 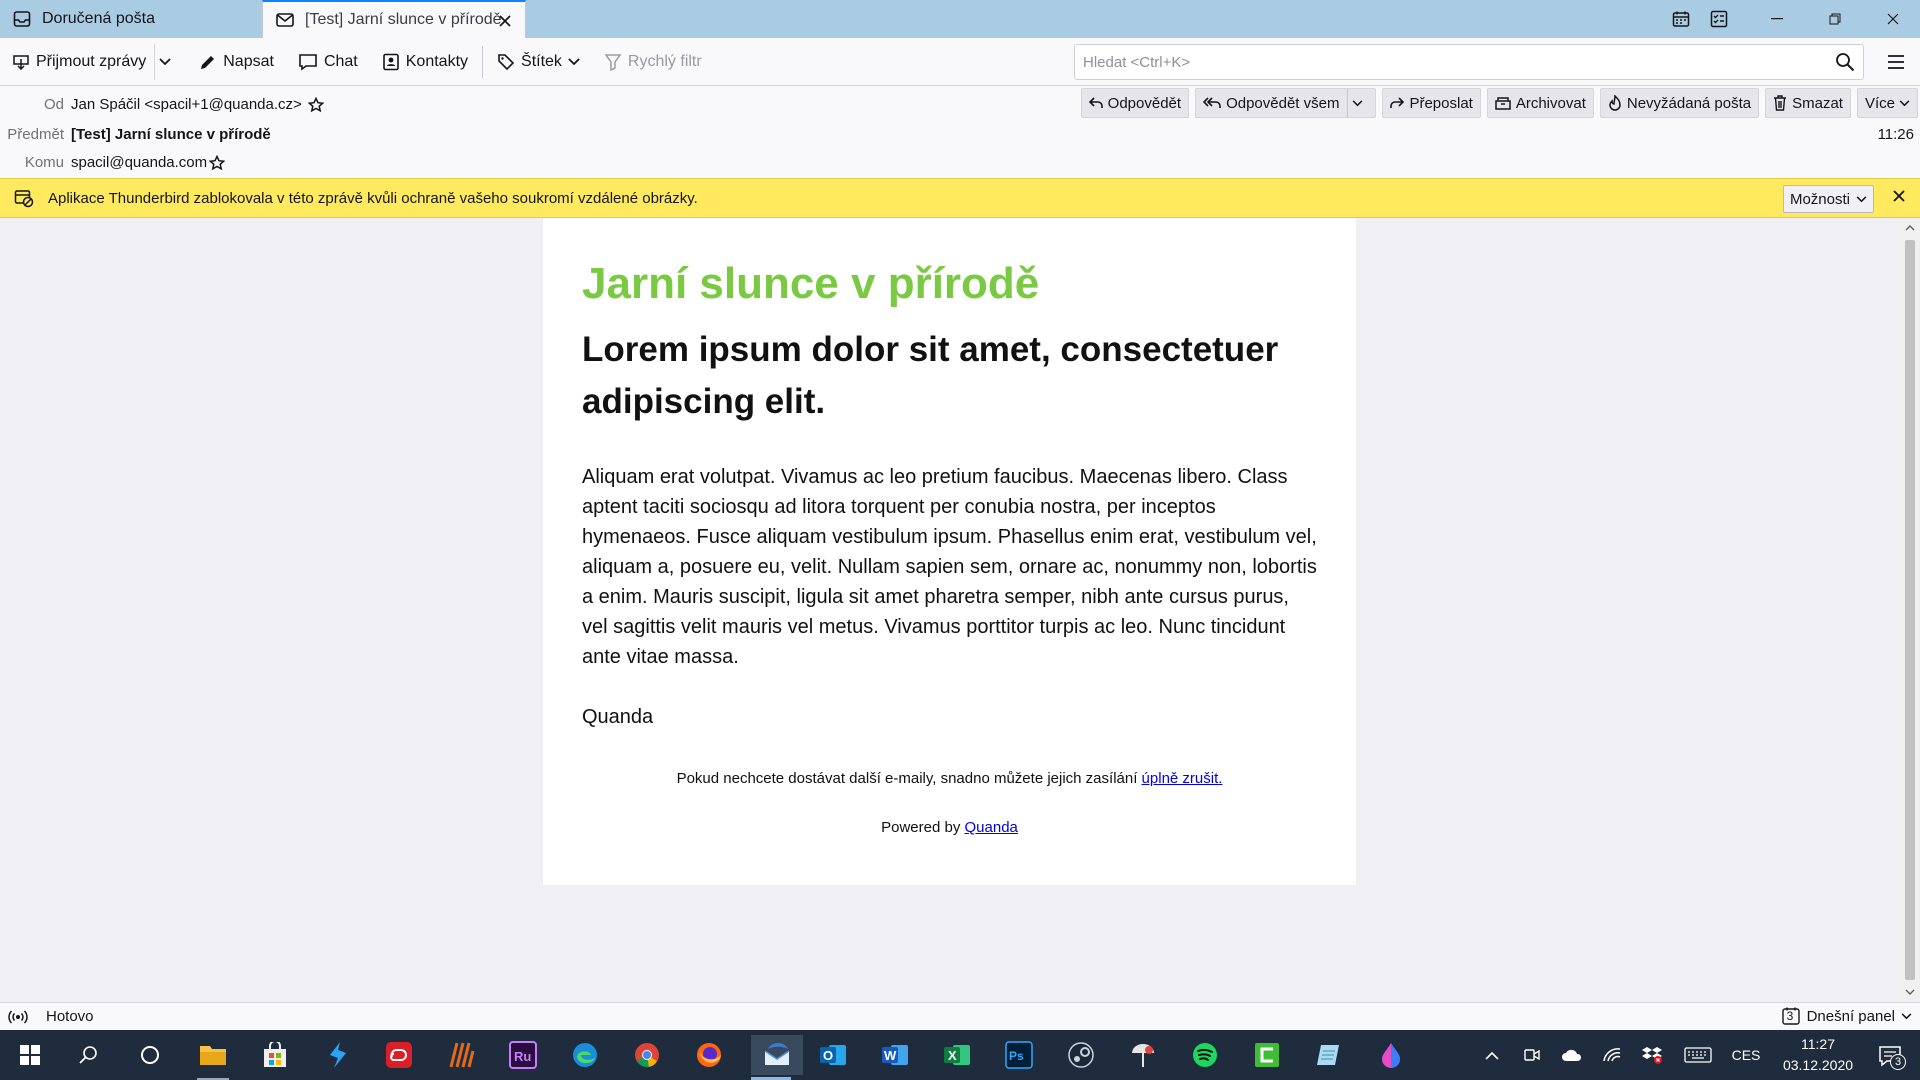 What do you see at coordinates (1698, 1055) in the screenshot?
I see `keyboard-icon` at bounding box center [1698, 1055].